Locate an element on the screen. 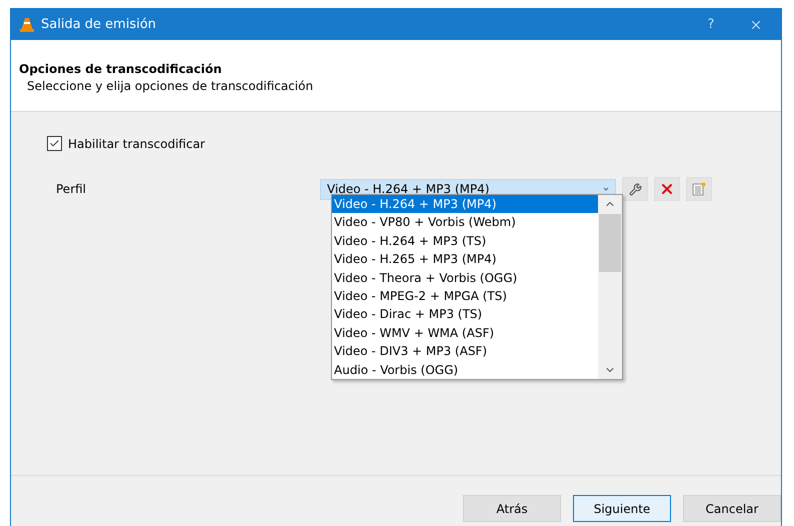 The image size is (794, 526). section-subtitle: Seleccione y elija opciones de transcodificación is located at coordinates (170, 86).